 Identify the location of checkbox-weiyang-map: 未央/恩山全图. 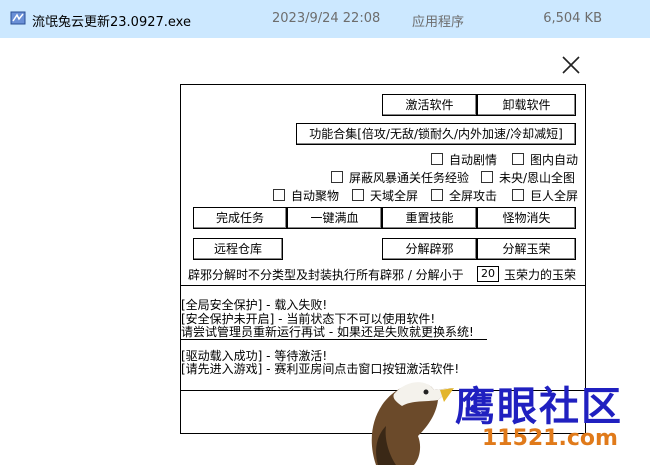
(528, 177).